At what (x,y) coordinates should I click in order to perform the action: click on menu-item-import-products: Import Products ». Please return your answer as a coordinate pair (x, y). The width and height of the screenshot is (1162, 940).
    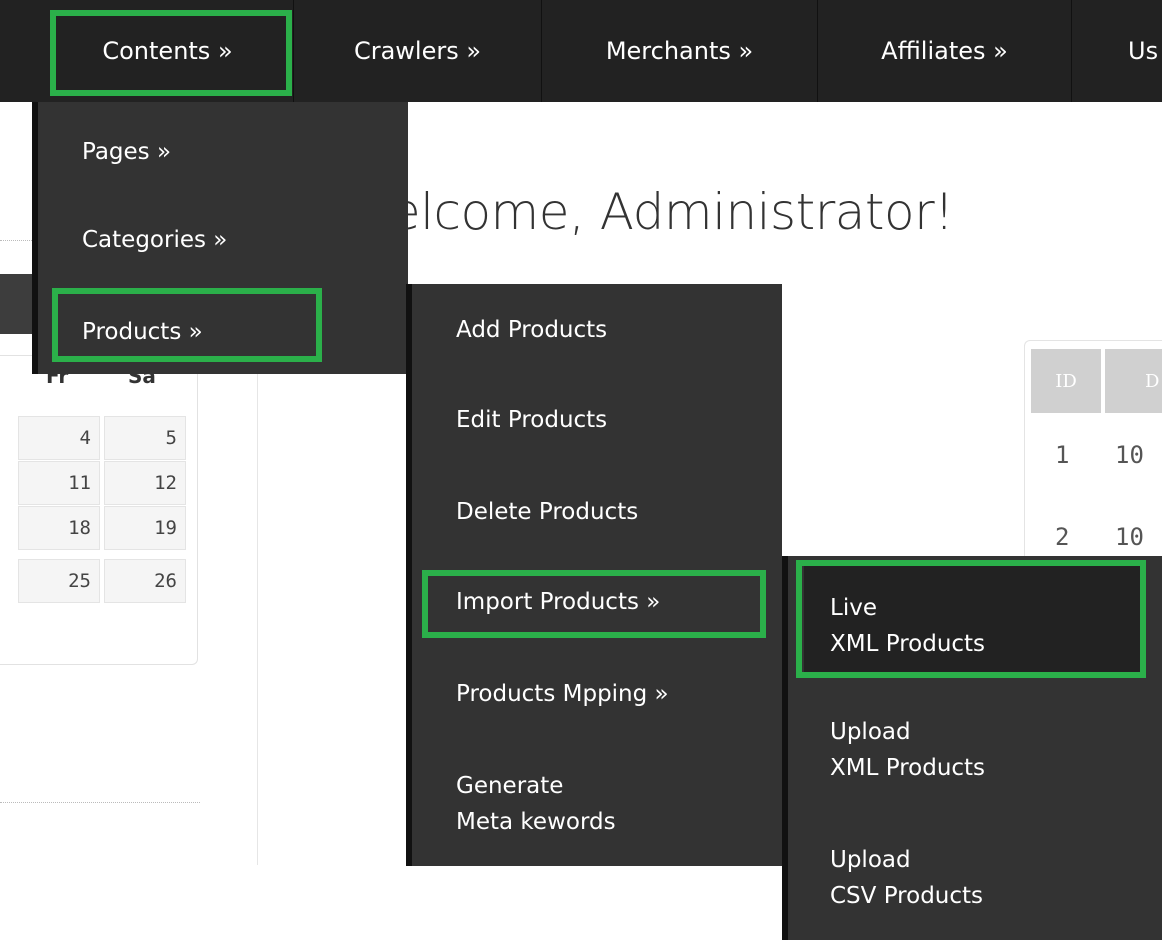
    Looking at the image, I should click on (558, 602).